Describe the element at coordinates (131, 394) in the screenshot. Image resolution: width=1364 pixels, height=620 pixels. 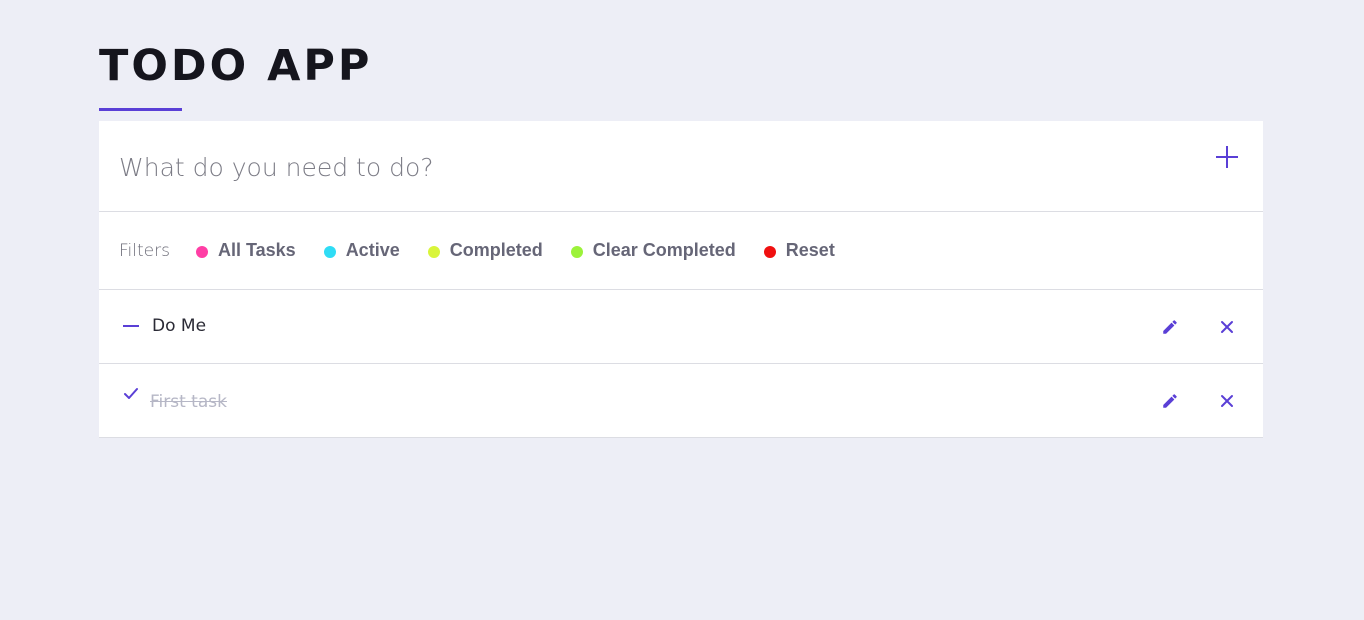
I see `check-icon` at that location.